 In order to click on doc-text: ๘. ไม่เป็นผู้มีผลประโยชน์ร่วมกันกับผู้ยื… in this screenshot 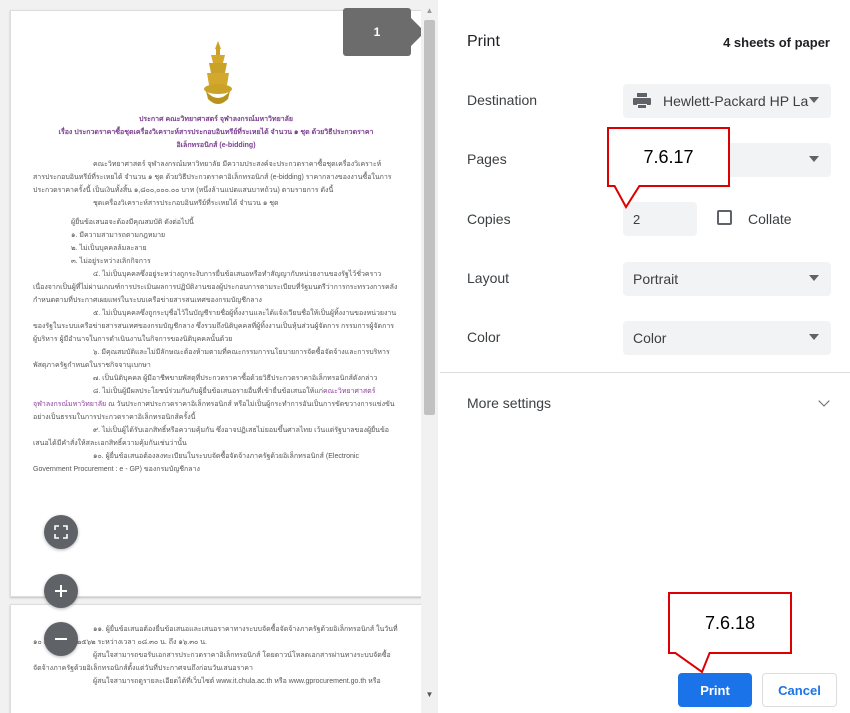, I will do `click(208, 391)`.